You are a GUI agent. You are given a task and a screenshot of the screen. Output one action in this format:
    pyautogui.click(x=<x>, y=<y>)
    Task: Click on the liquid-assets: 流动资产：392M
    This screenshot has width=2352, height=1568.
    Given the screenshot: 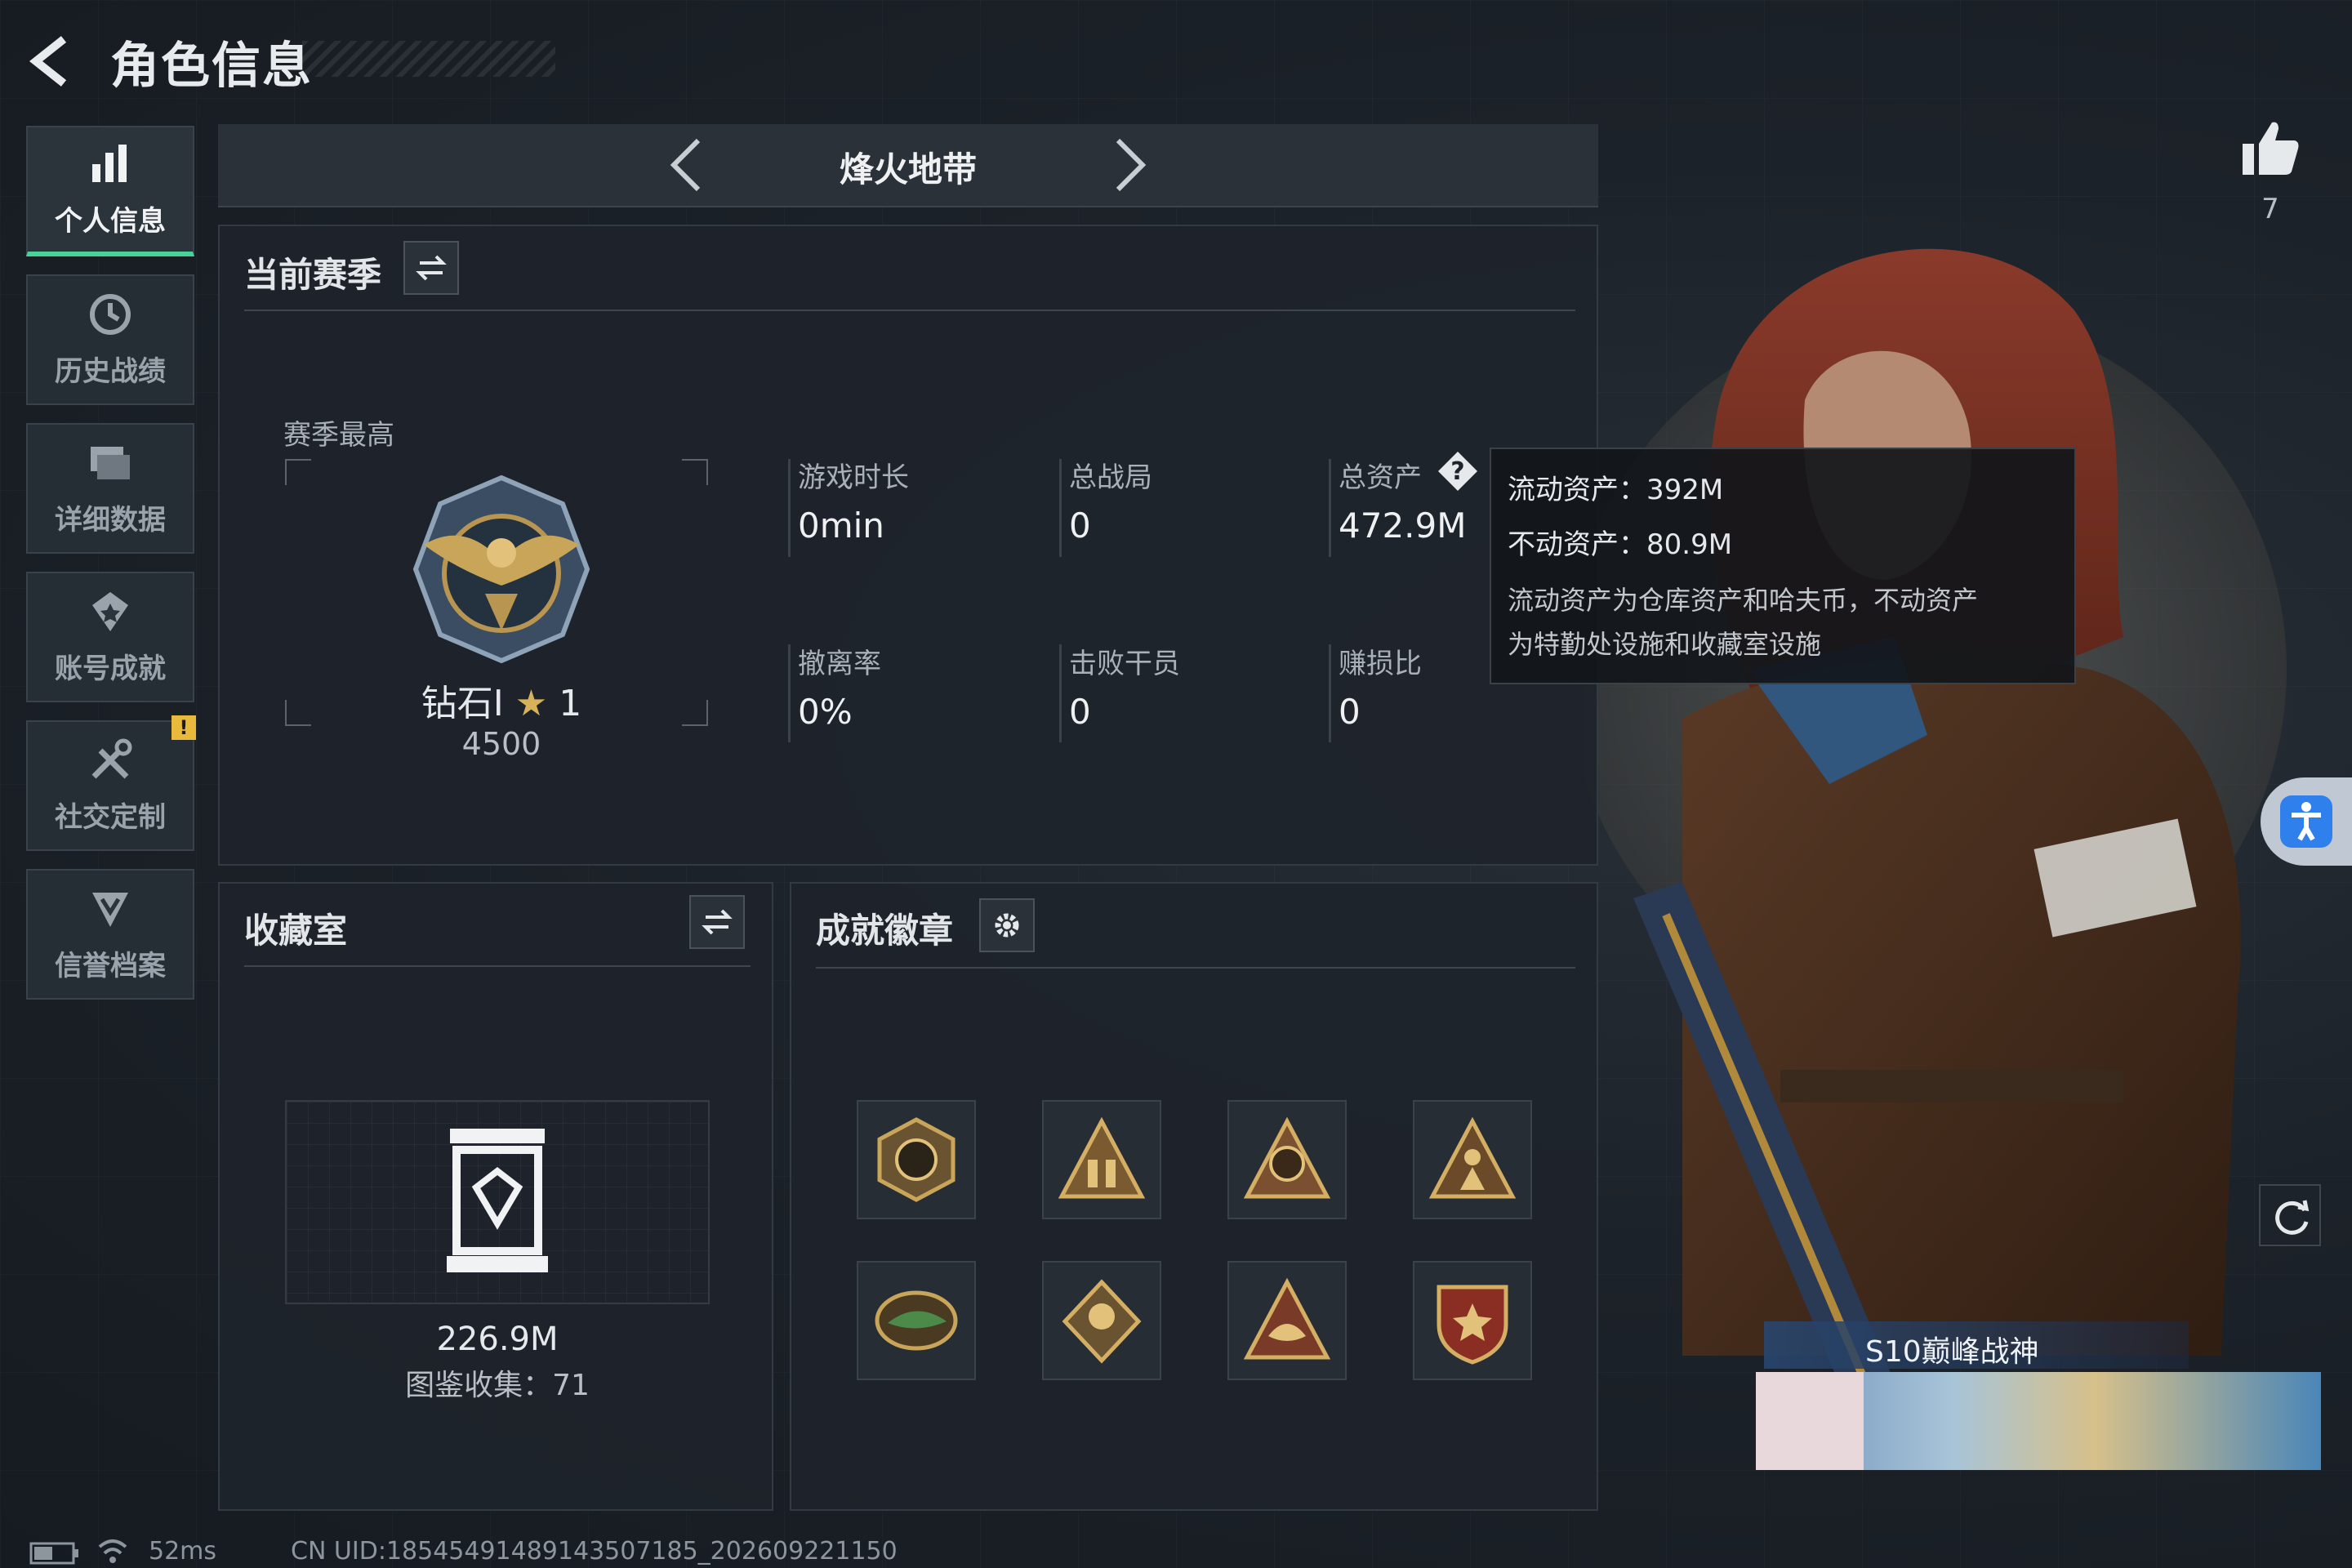 What is the action you would take?
    pyautogui.click(x=1616, y=490)
    